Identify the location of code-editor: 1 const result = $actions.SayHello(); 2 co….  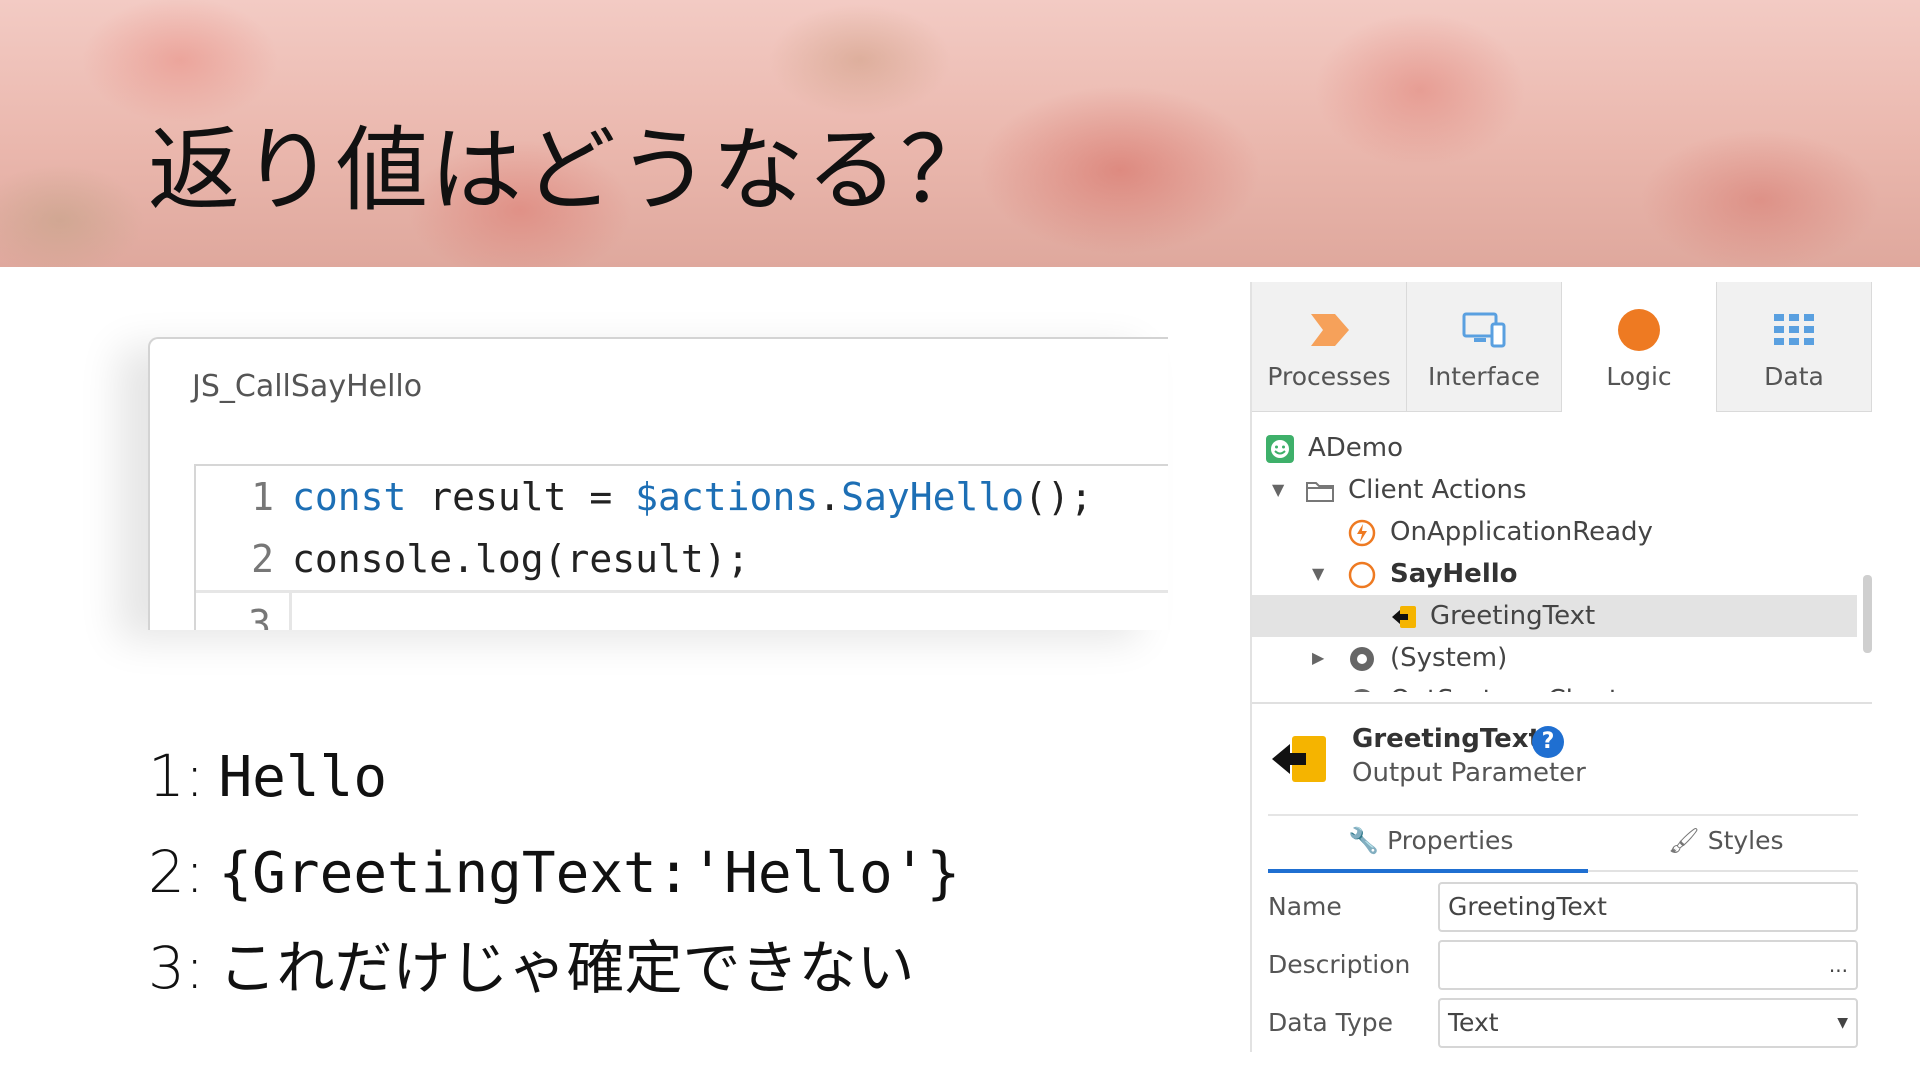
(681, 547).